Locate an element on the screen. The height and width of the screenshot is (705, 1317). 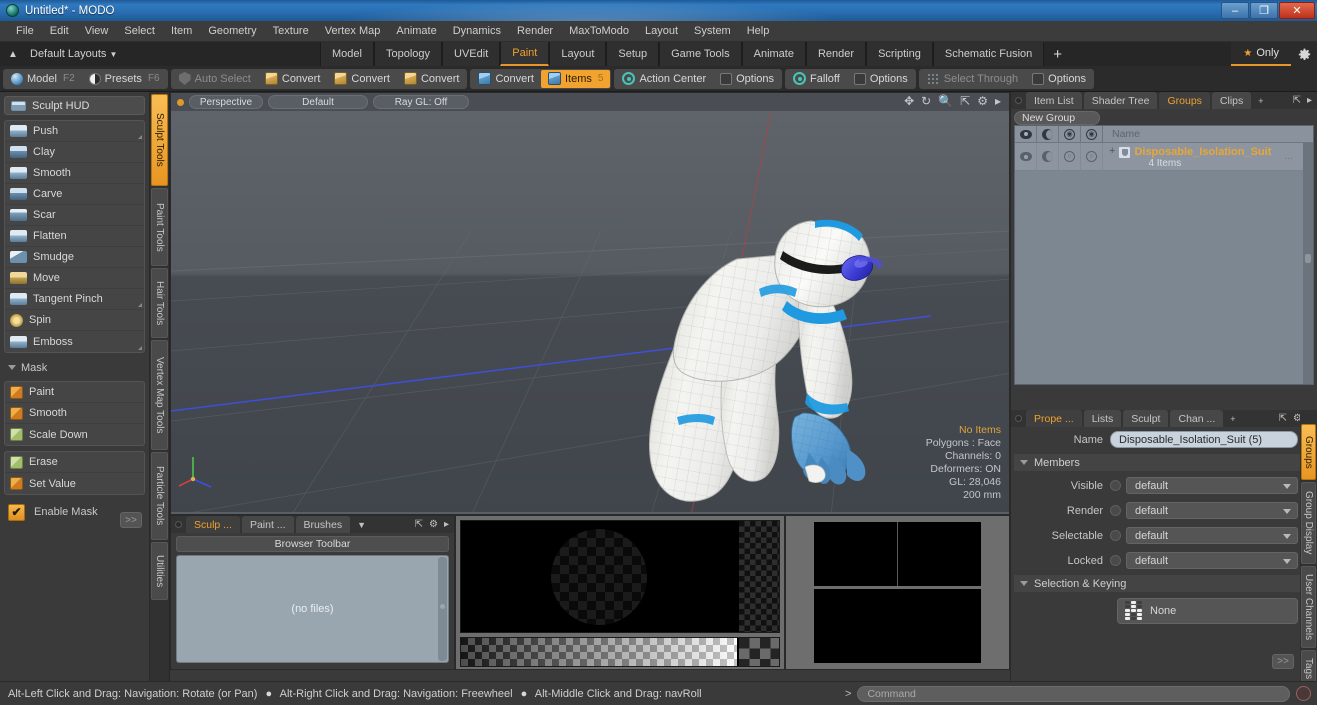
vtab-particle-tools: Particle Tools is located at coordinates (159, 496).